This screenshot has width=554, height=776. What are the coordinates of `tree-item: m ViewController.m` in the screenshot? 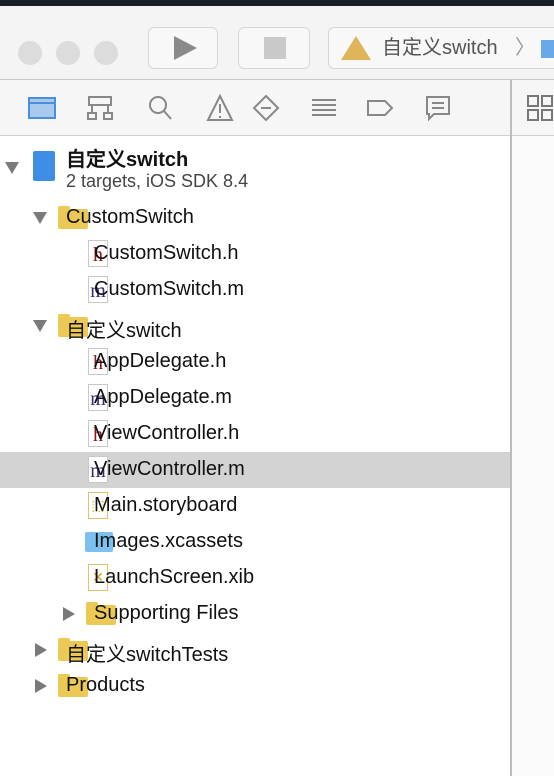 It's located at (255, 470).